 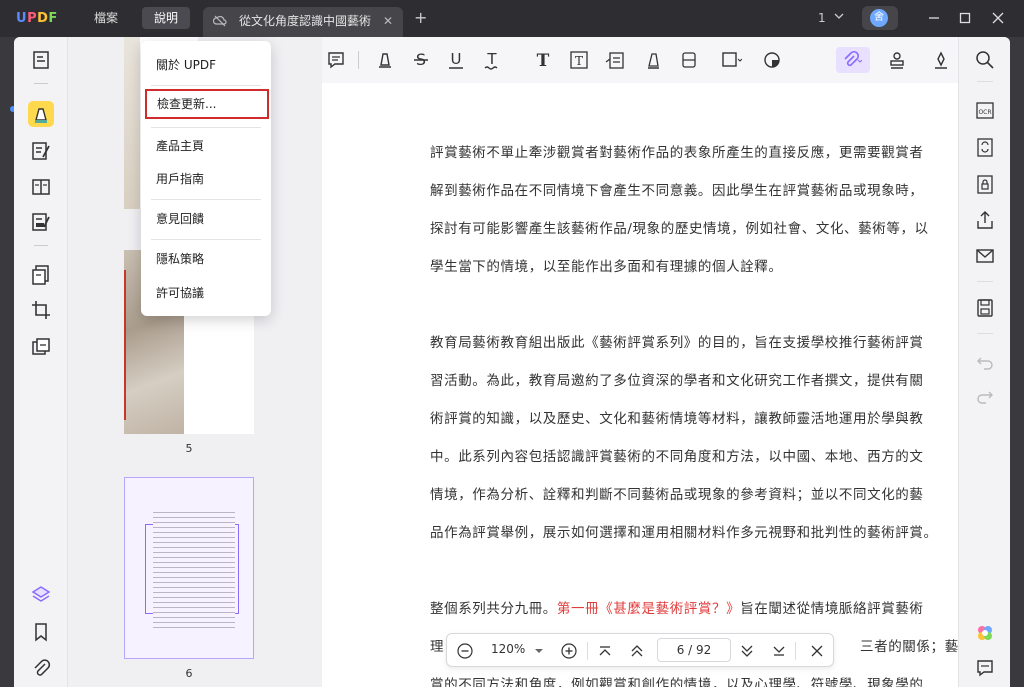 What do you see at coordinates (206, 219) in the screenshot?
I see `menu-item-feedback: 意見回饋` at bounding box center [206, 219].